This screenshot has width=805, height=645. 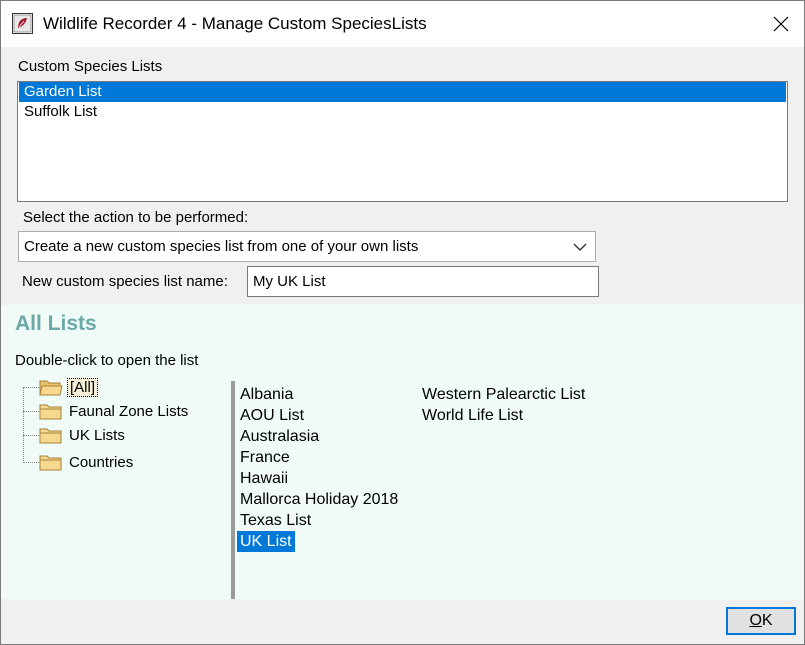 I want to click on dialog-footer: OK, so click(x=402, y=621).